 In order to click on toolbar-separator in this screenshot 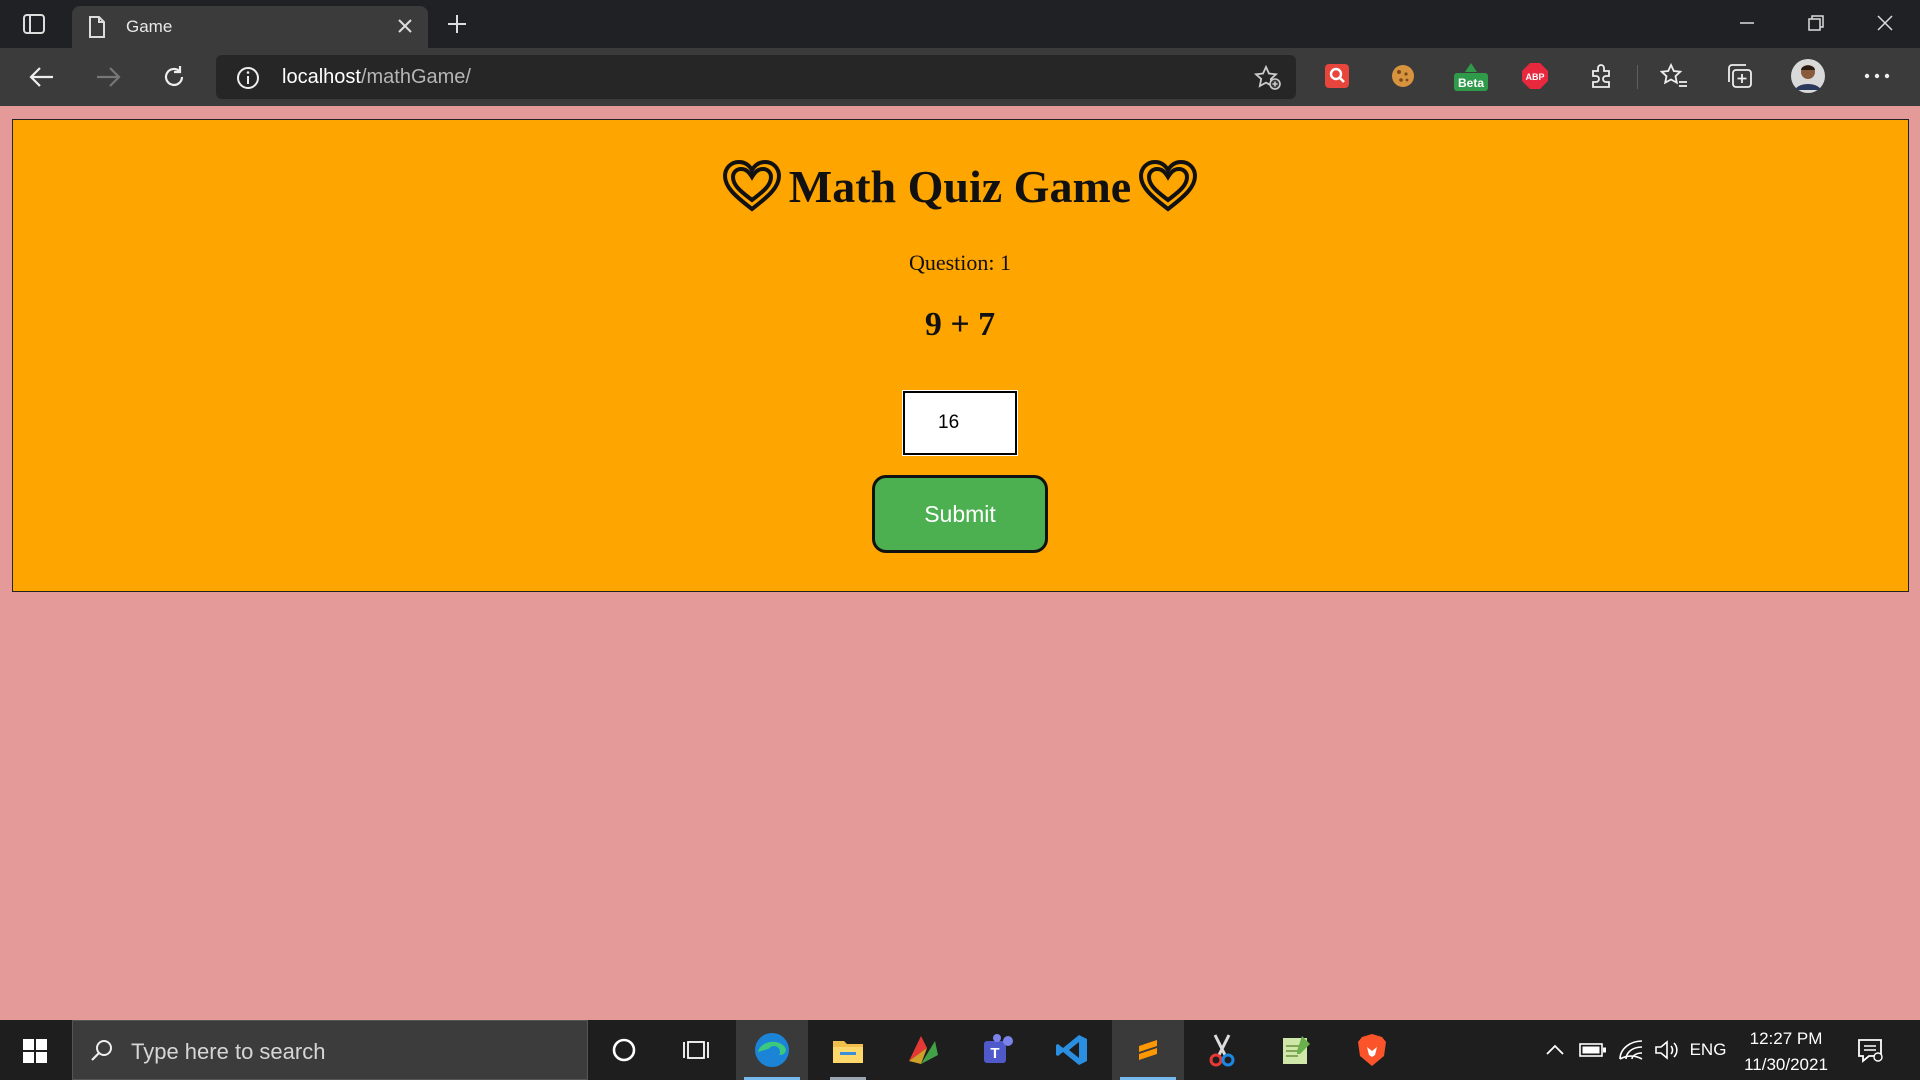, I will do `click(1637, 77)`.